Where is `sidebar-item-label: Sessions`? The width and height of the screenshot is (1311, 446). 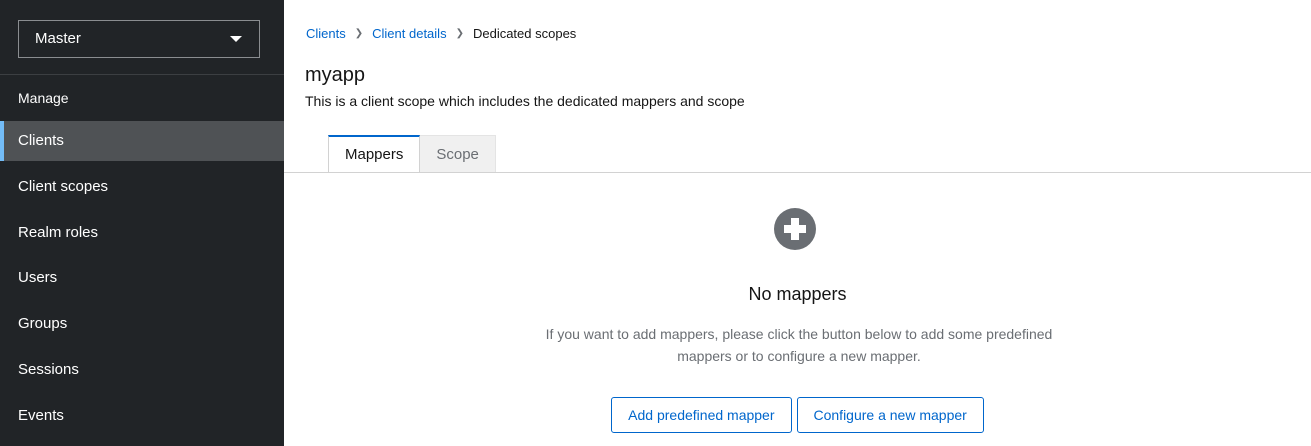
sidebar-item-label: Sessions is located at coordinates (48, 369).